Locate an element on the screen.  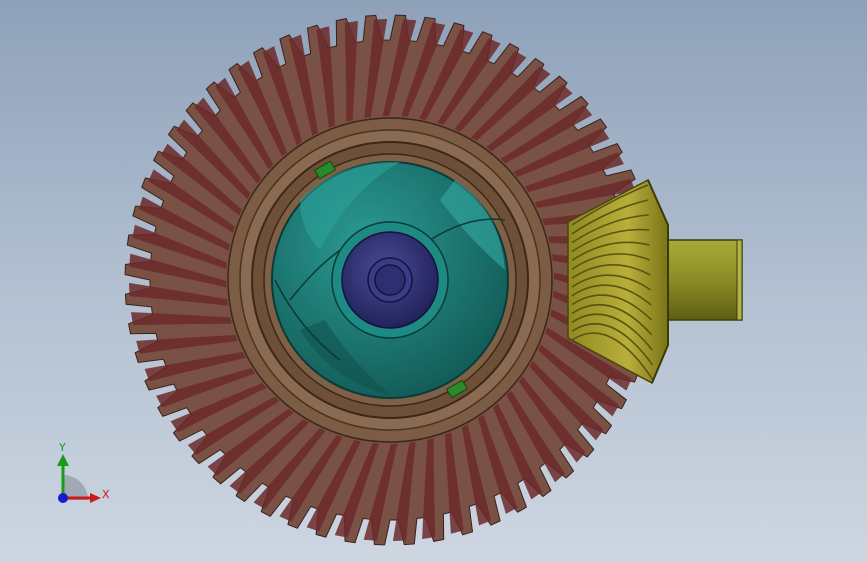
triad-y-arrow is located at coordinates (63, 460).